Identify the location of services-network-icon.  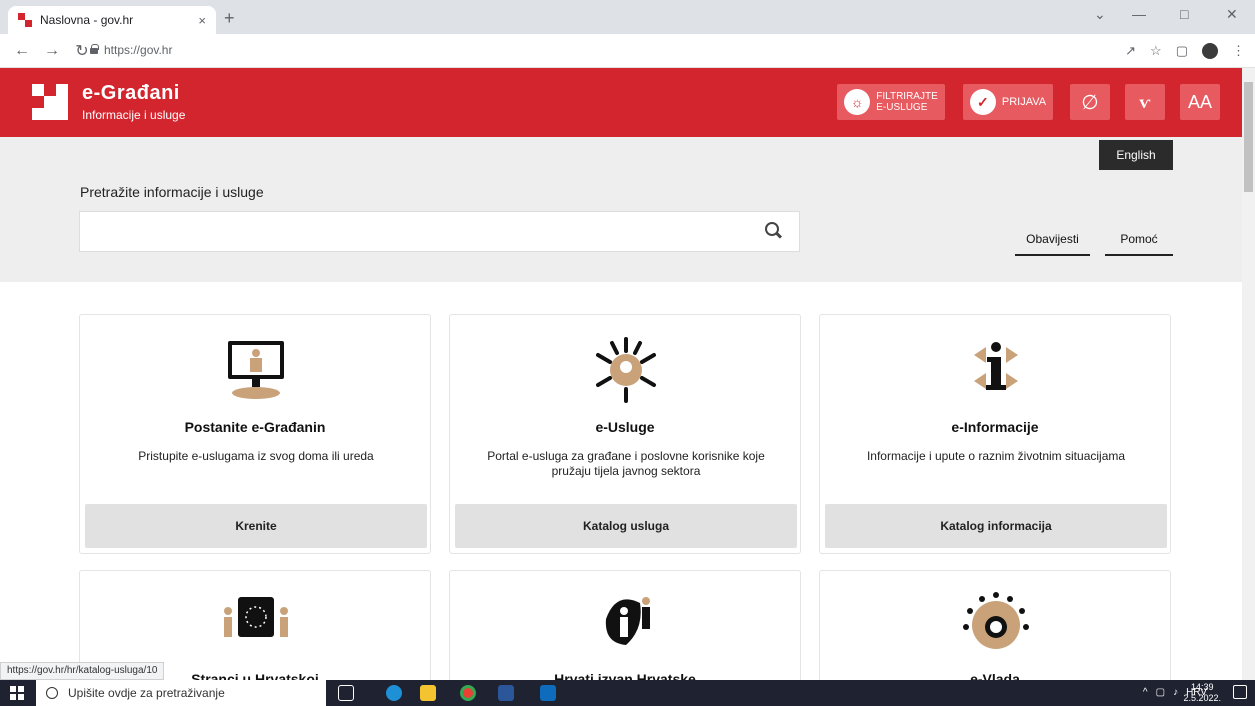
(626, 370).